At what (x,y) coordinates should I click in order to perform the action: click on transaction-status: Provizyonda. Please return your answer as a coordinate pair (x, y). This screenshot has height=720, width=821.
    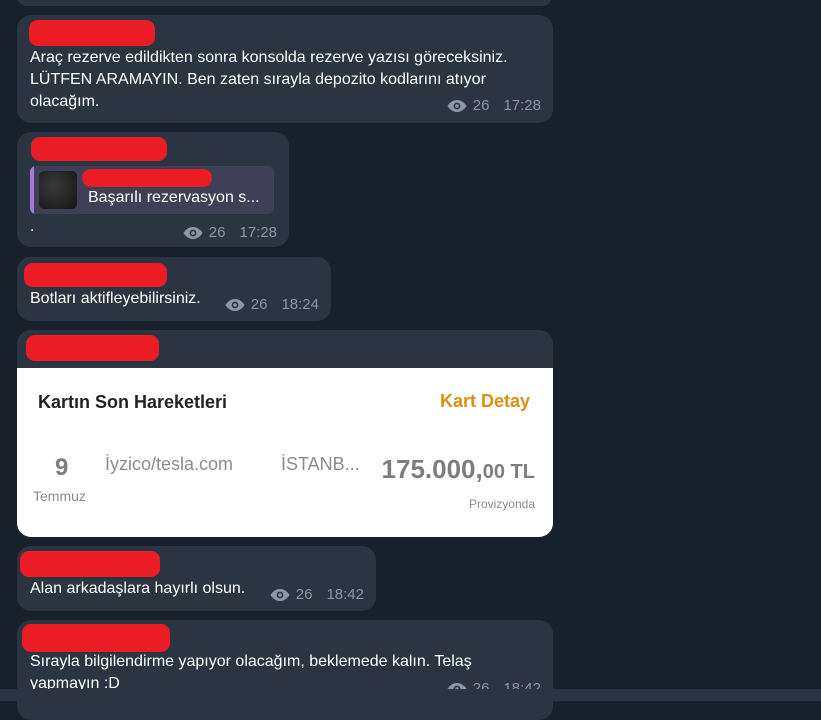
    Looking at the image, I should click on (501, 504).